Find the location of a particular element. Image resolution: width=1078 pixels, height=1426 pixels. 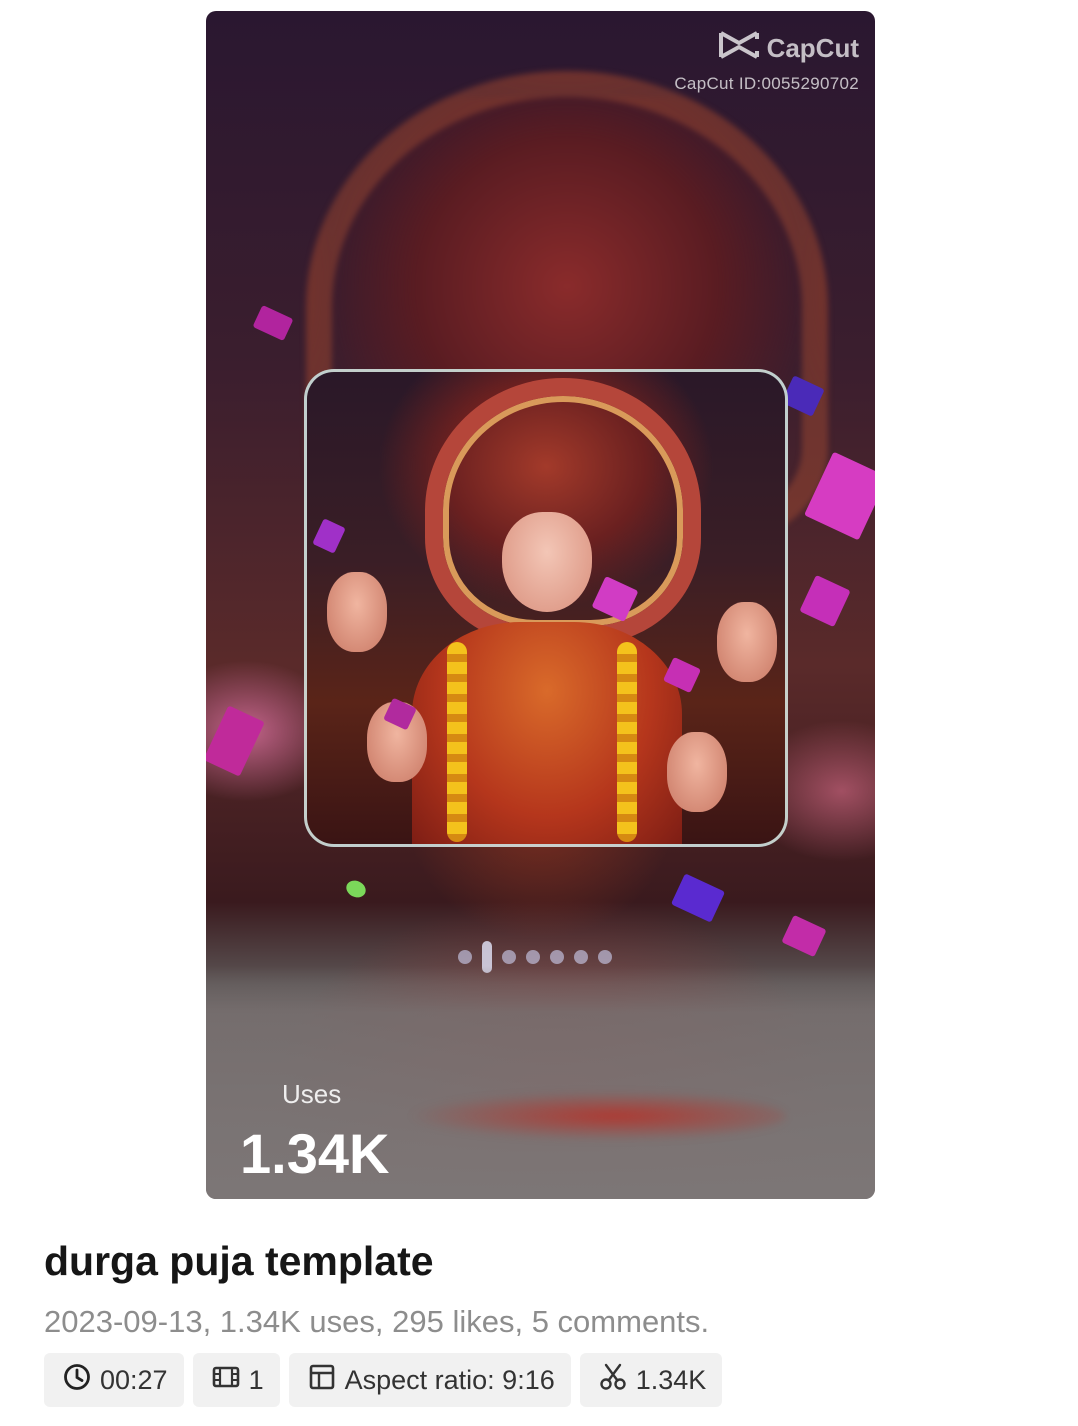

uses-count: 1.34K is located at coordinates (315, 1153).